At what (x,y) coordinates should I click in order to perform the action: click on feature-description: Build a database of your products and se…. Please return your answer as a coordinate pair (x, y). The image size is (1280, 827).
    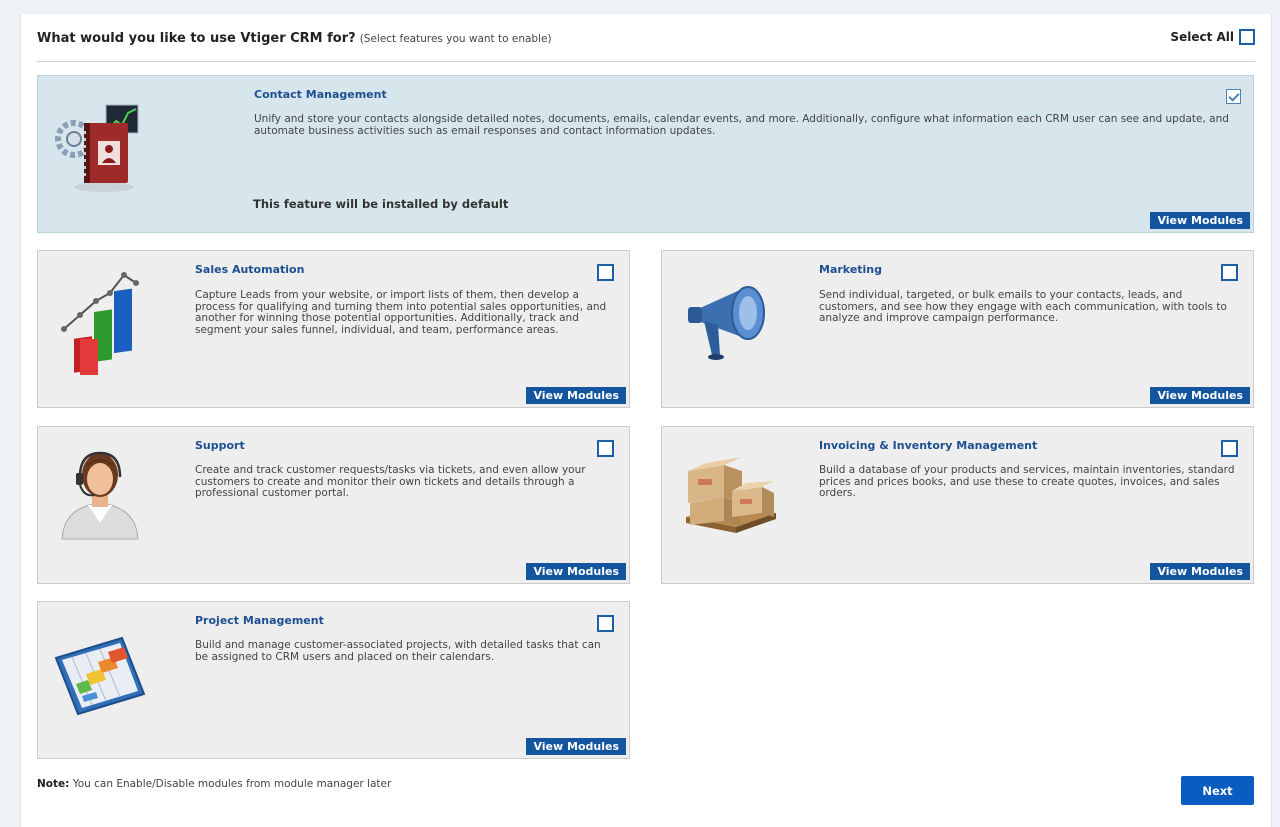
    Looking at the image, I should click on (1027, 481).